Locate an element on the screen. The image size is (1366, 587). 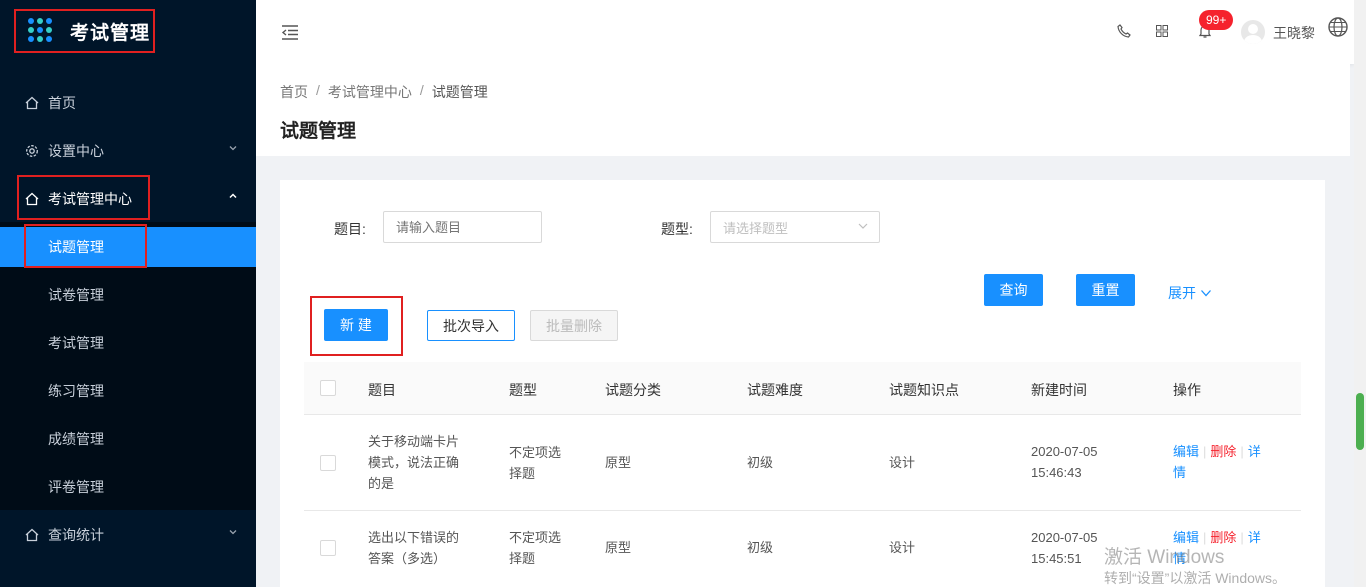
column-header-category: 试题分类 is located at coordinates (633, 390).